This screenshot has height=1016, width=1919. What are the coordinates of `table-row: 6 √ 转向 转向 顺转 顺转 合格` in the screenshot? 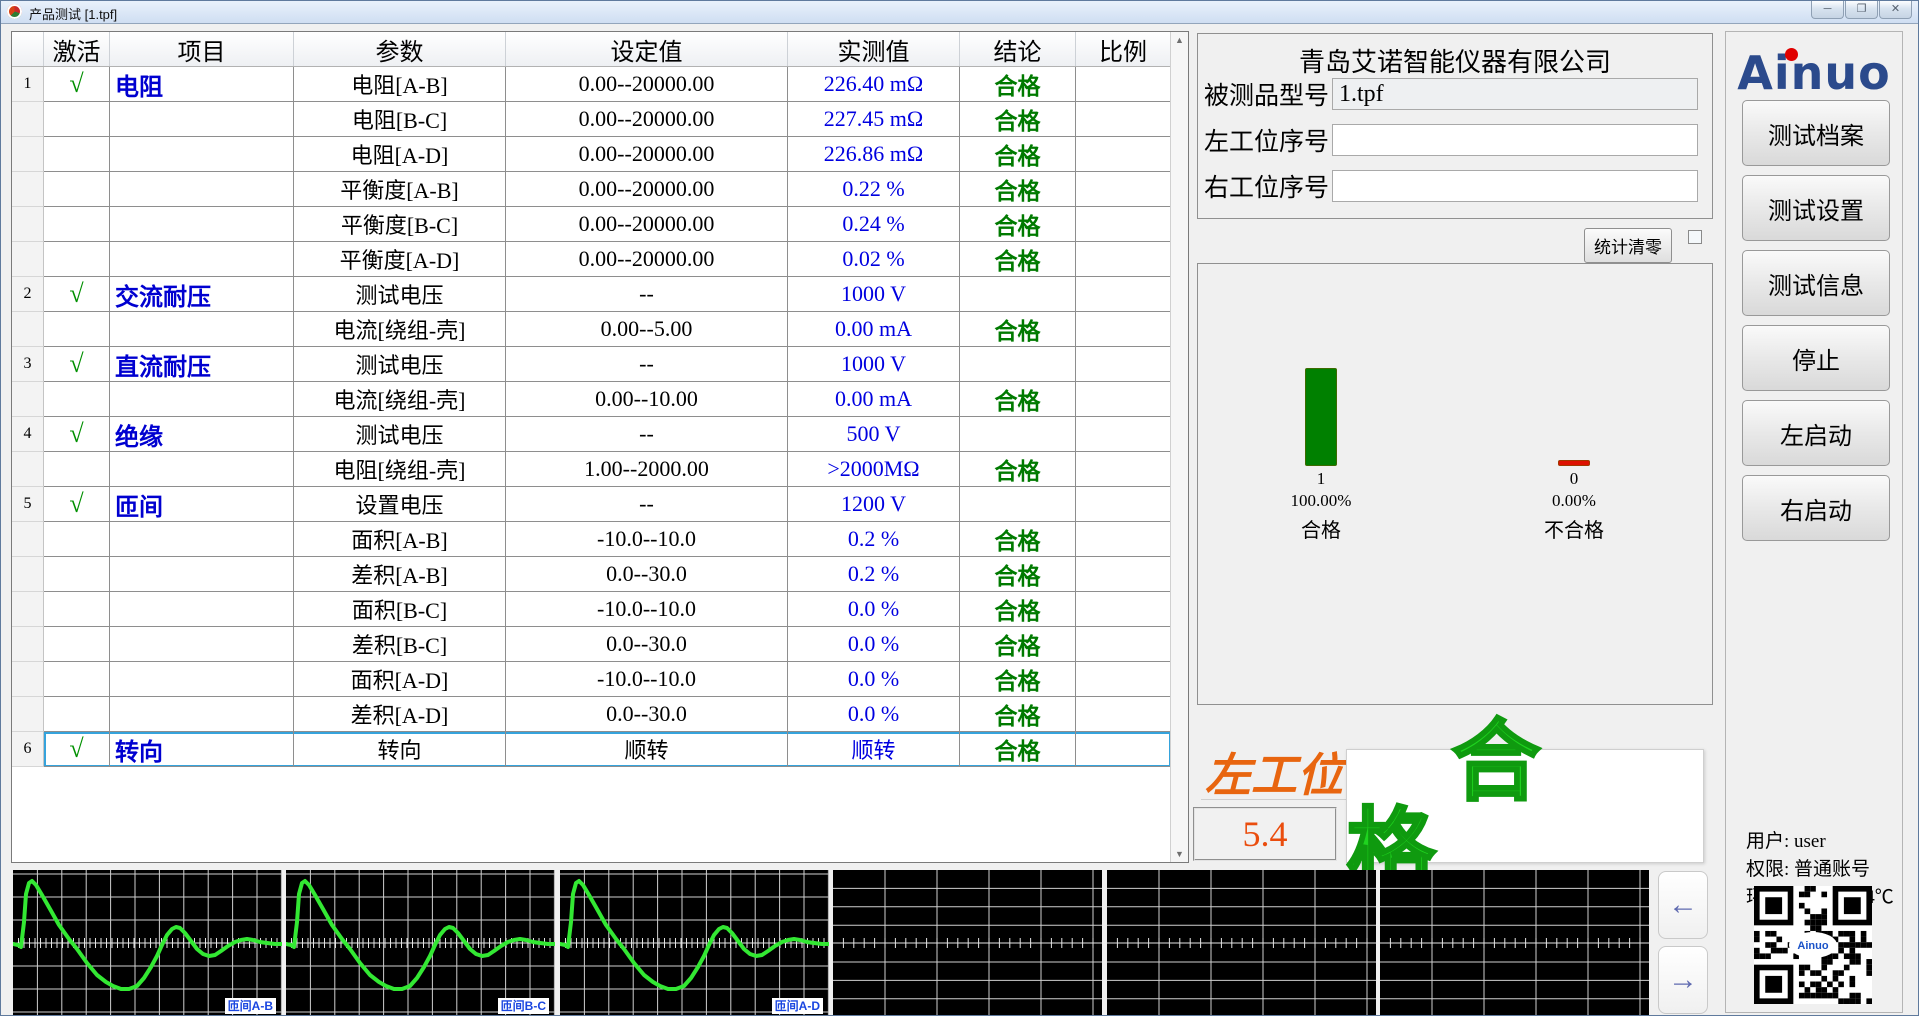 It's located at (591, 749).